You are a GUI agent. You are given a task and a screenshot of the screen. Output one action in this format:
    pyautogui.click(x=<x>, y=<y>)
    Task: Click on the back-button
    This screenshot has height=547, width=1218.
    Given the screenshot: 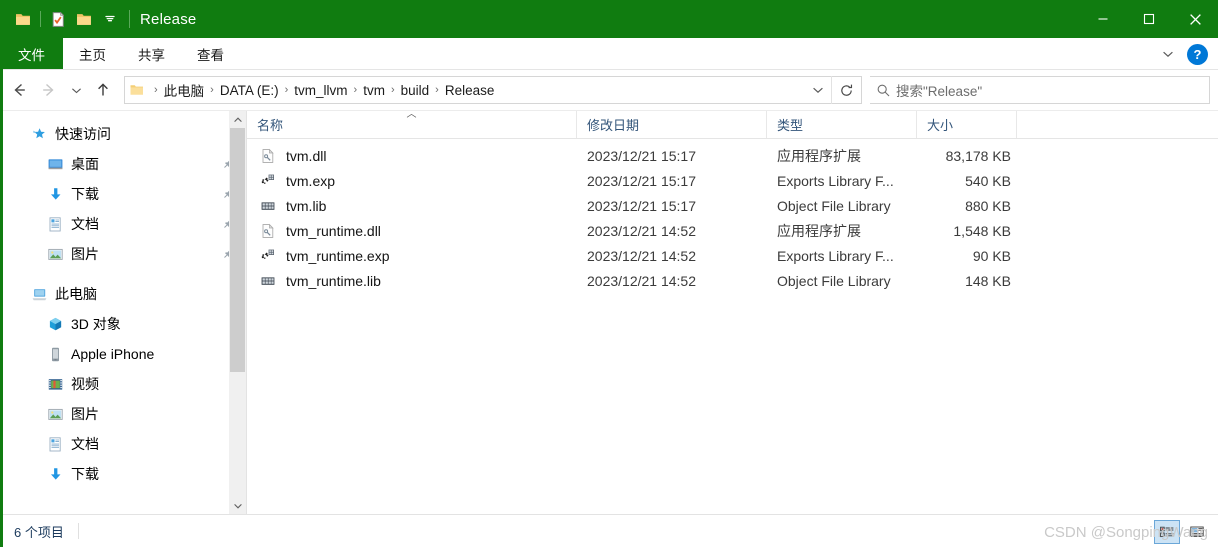 What is the action you would take?
    pyautogui.click(x=19, y=90)
    